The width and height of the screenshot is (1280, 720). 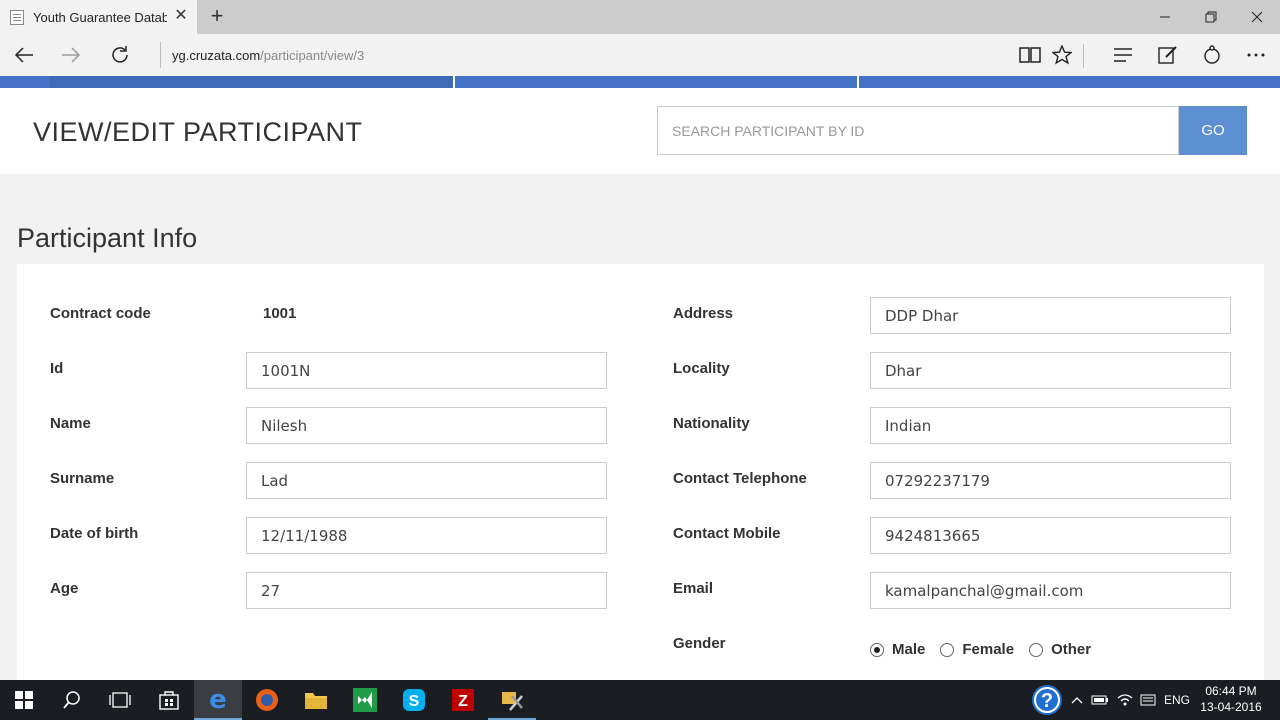 I want to click on svg-text: S, so click(x=414, y=701).